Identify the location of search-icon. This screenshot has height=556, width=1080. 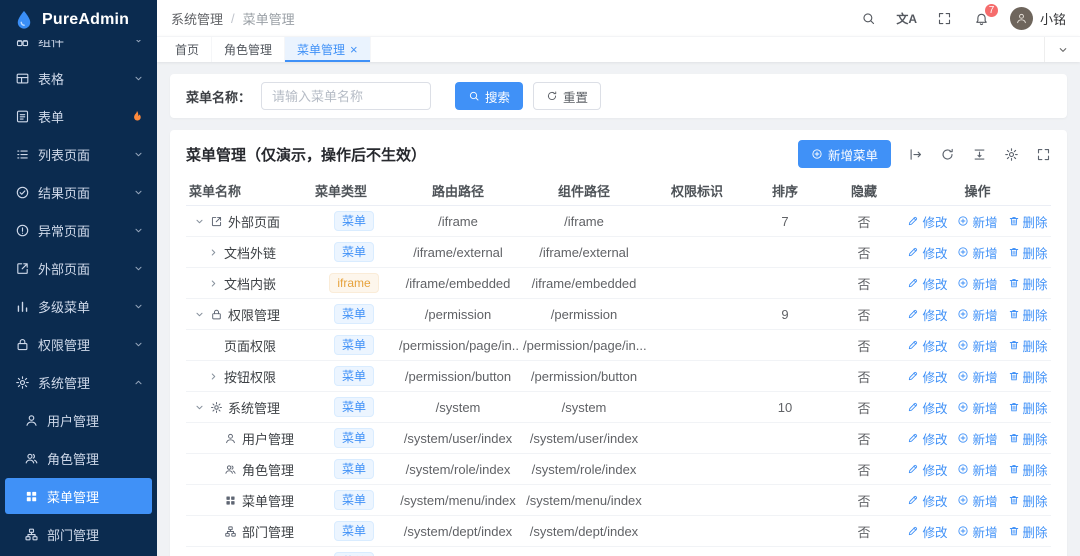
(868, 18).